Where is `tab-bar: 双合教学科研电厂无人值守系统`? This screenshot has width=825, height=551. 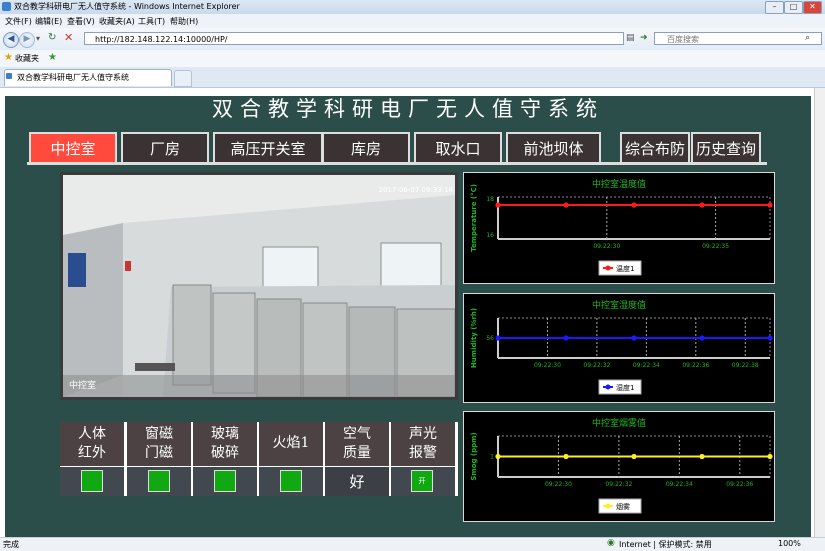 tab-bar: 双合教学科研电厂无人值守系统 is located at coordinates (412, 77).